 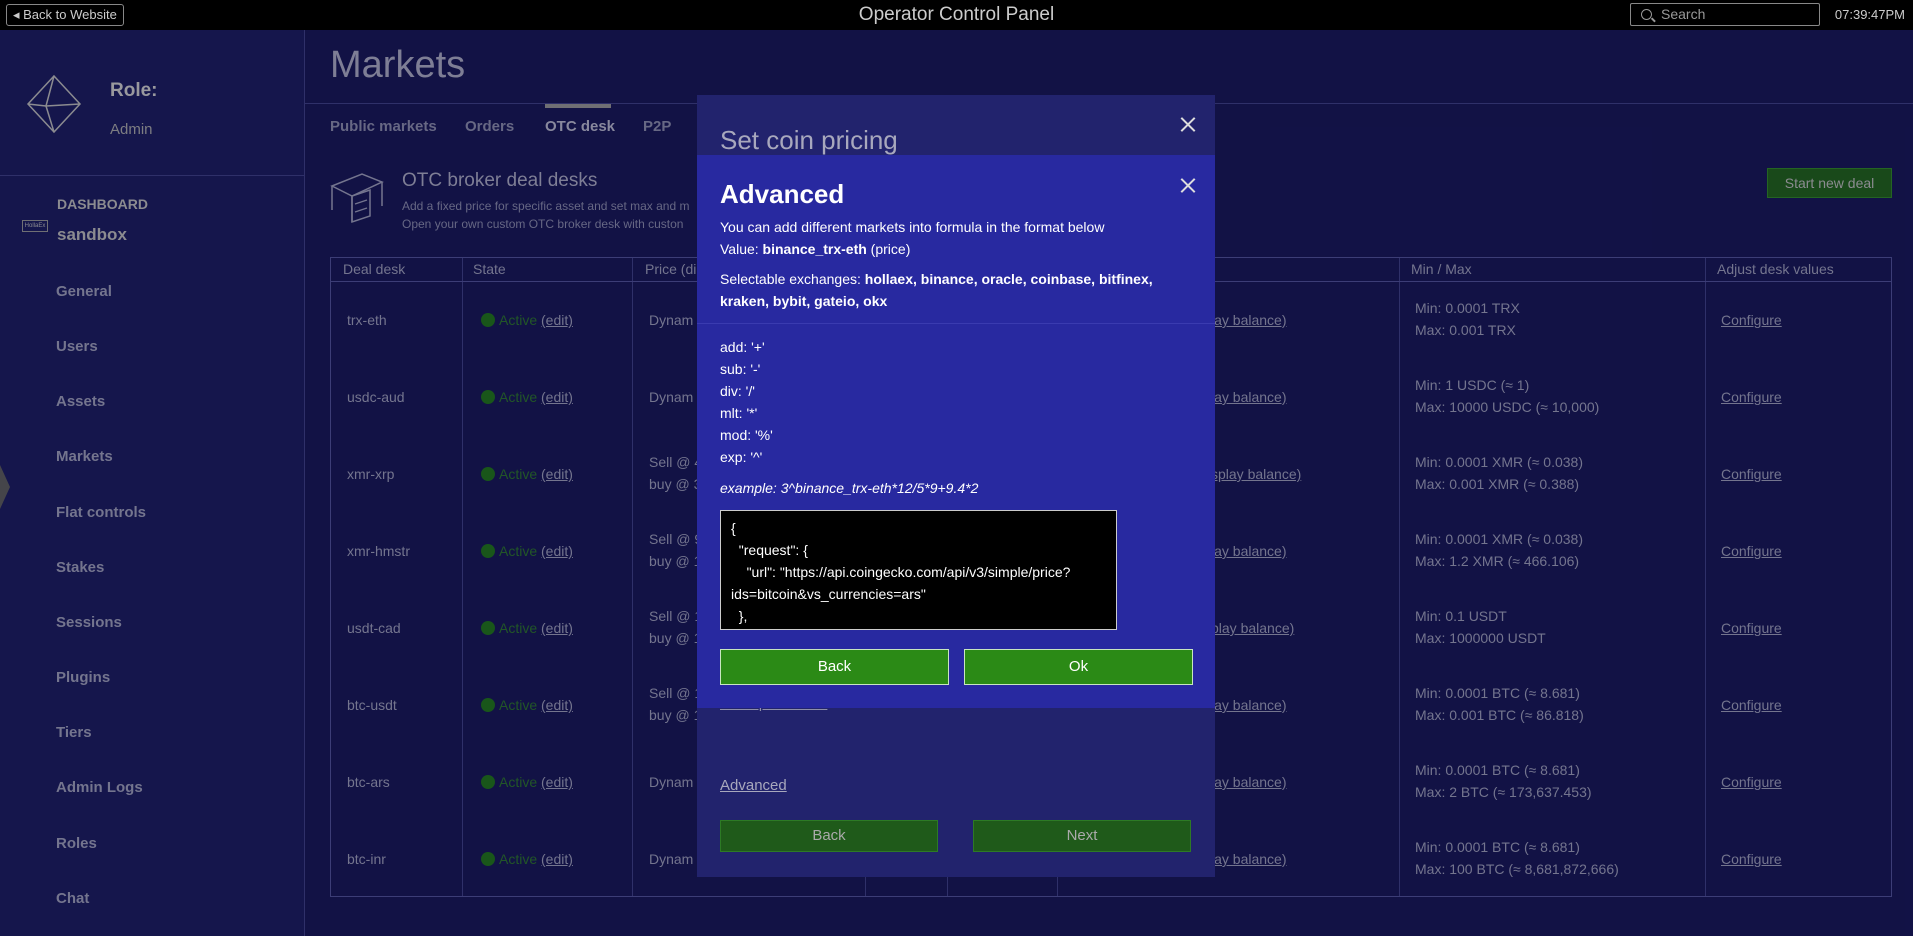 What do you see at coordinates (746, 435) in the screenshot?
I see `operator-mod: mod: '%'` at bounding box center [746, 435].